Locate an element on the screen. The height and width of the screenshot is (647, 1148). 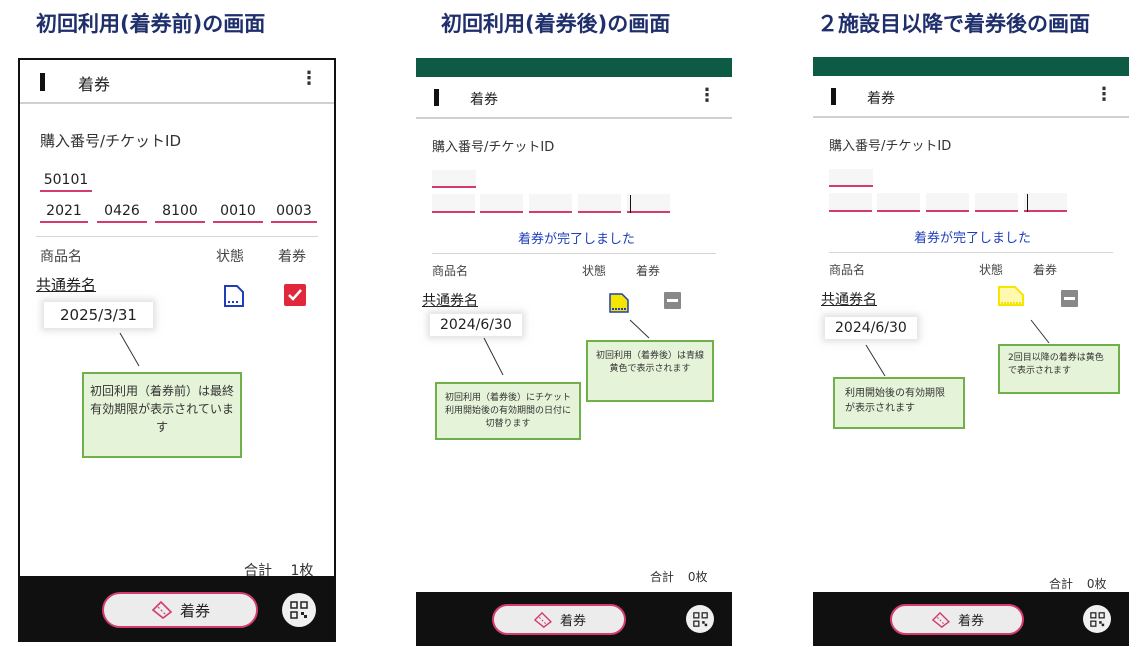
purchase-number-field: 50101 is located at coordinates (66, 181).